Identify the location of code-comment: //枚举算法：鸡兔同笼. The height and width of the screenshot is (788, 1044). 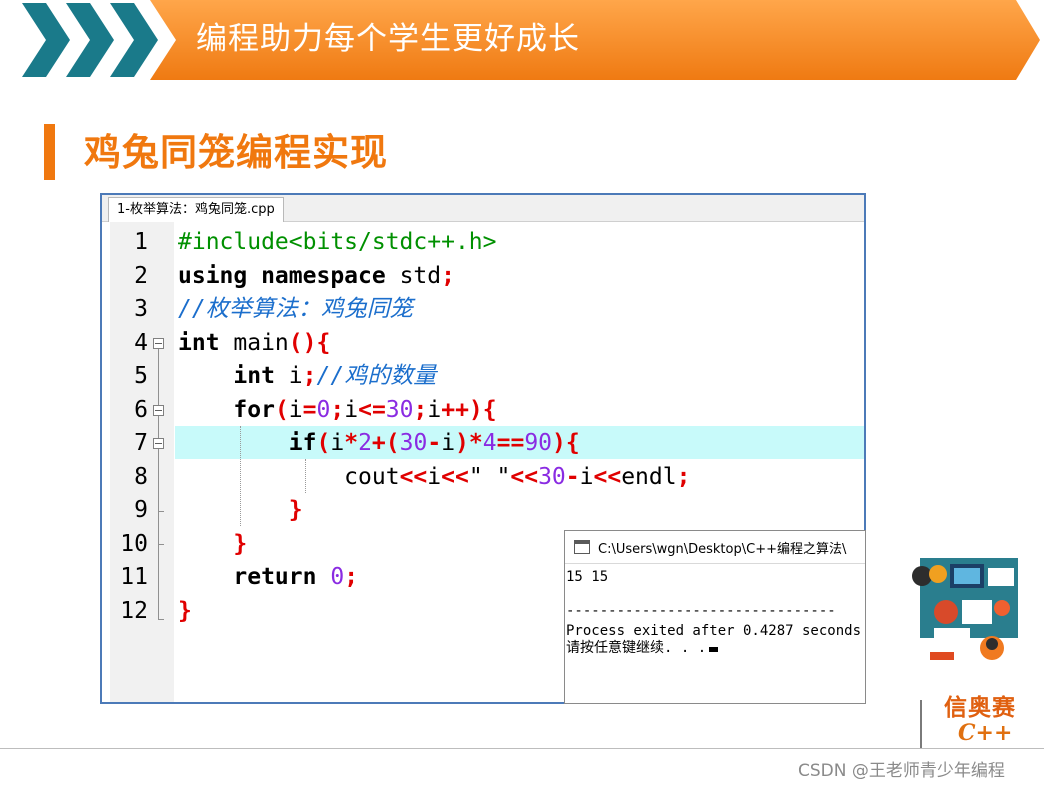
(295, 309).